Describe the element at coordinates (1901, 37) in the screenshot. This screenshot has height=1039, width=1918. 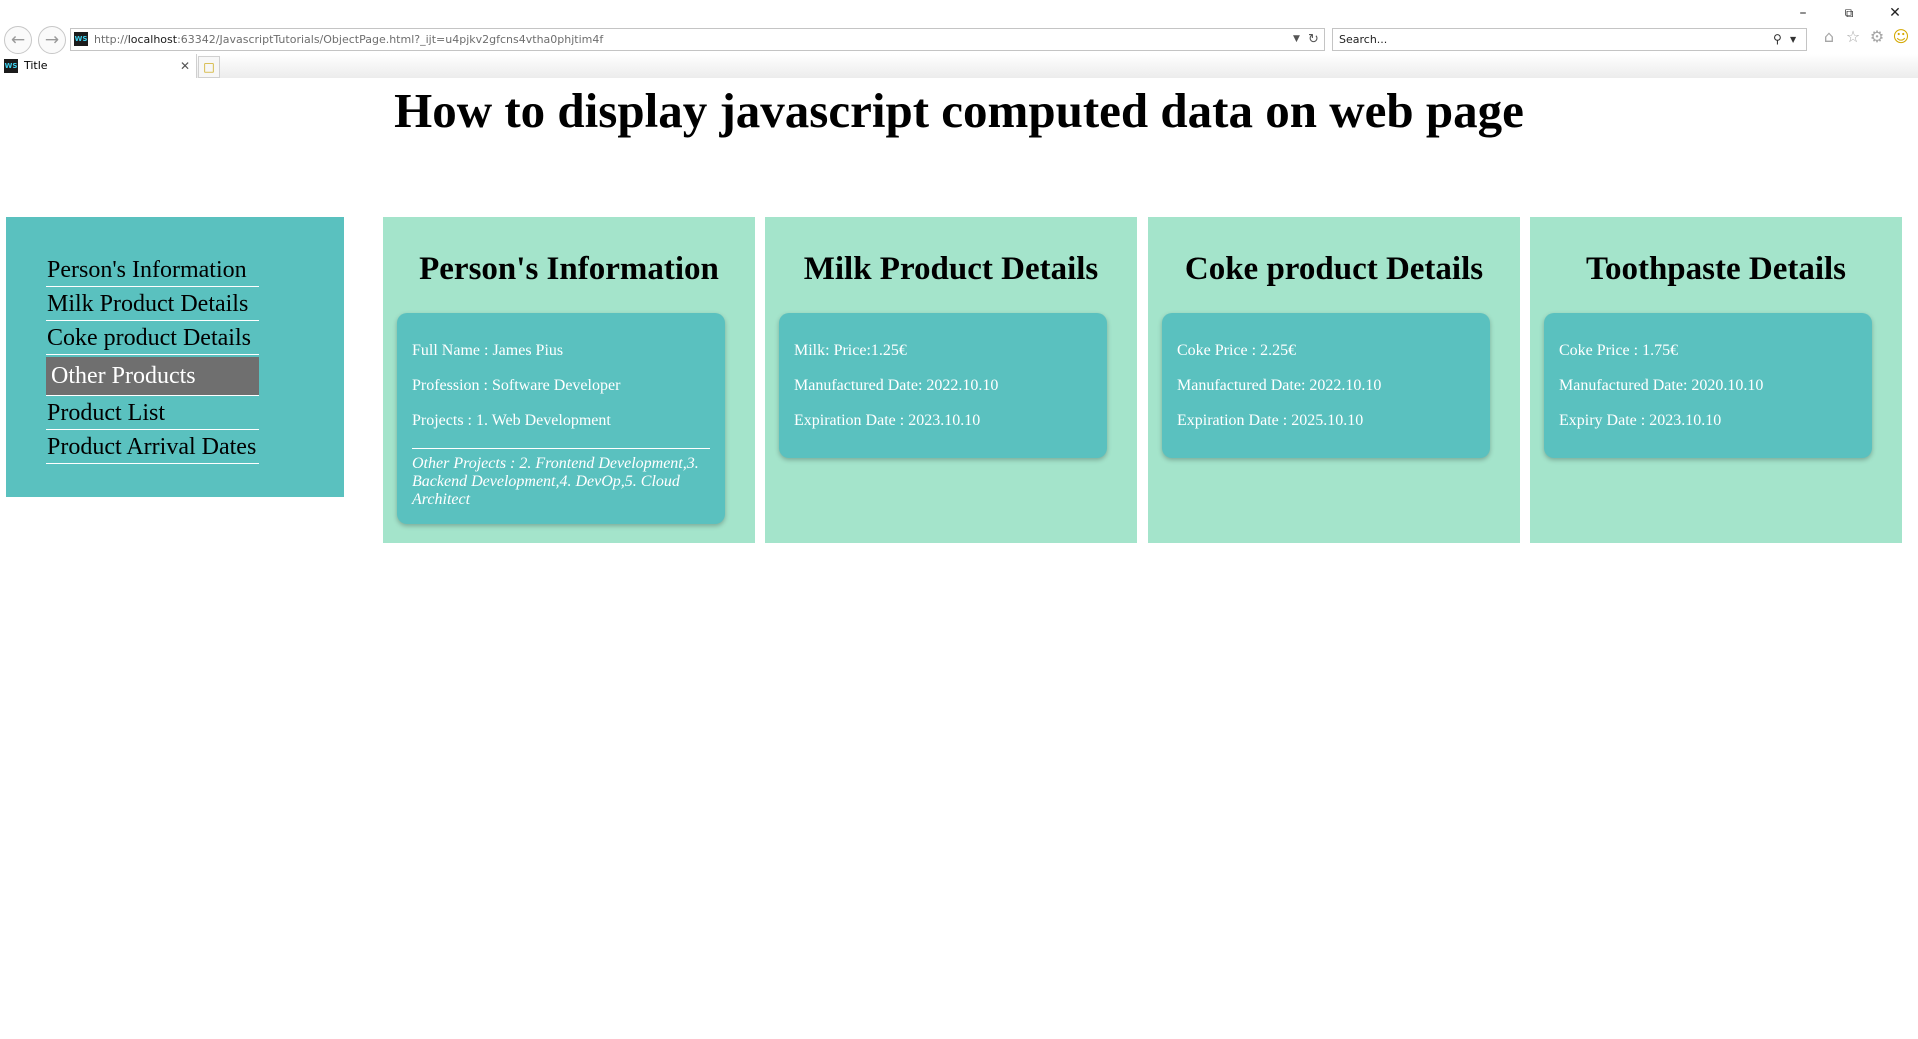
I see `smiley-icon: ☺` at that location.